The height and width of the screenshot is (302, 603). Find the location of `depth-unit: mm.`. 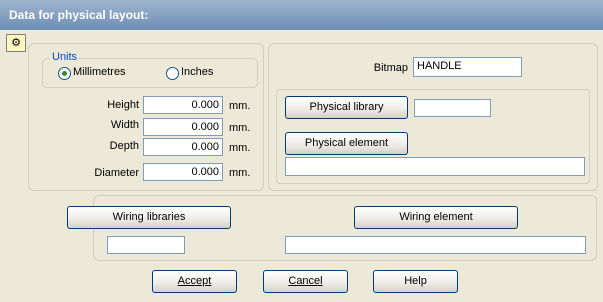

depth-unit: mm. is located at coordinates (240, 148).